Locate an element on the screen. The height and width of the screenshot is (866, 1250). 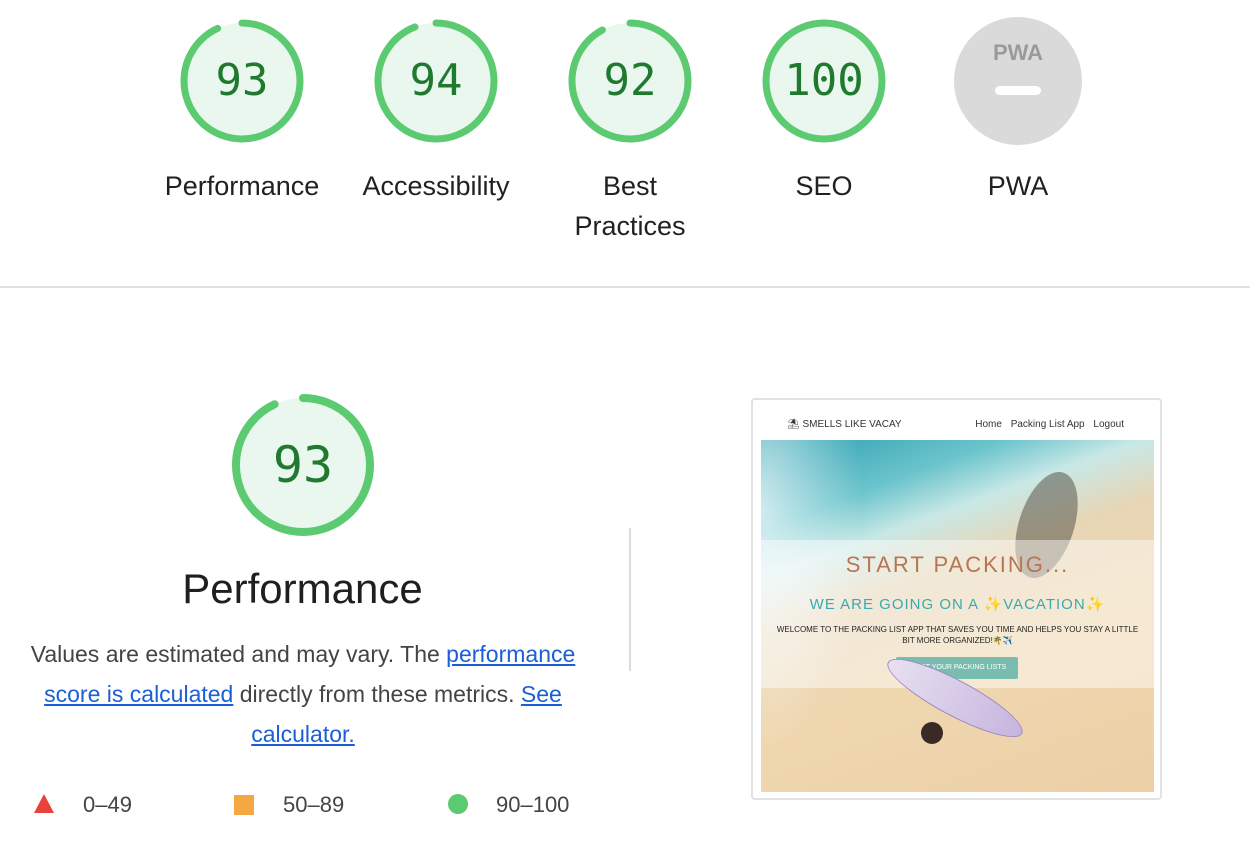
performance-score-value: 93 is located at coordinates (303, 465).